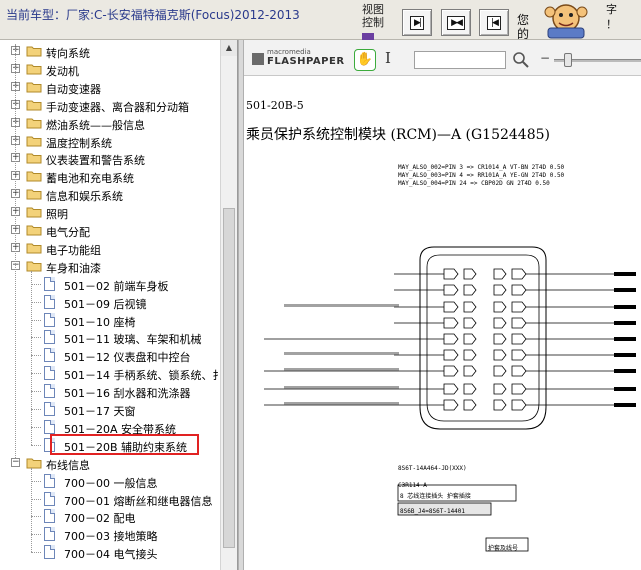  What do you see at coordinates (110, 105) in the screenshot?
I see `tree-folder-item: + 手动变速器、离合器和分动箱` at bounding box center [110, 105].